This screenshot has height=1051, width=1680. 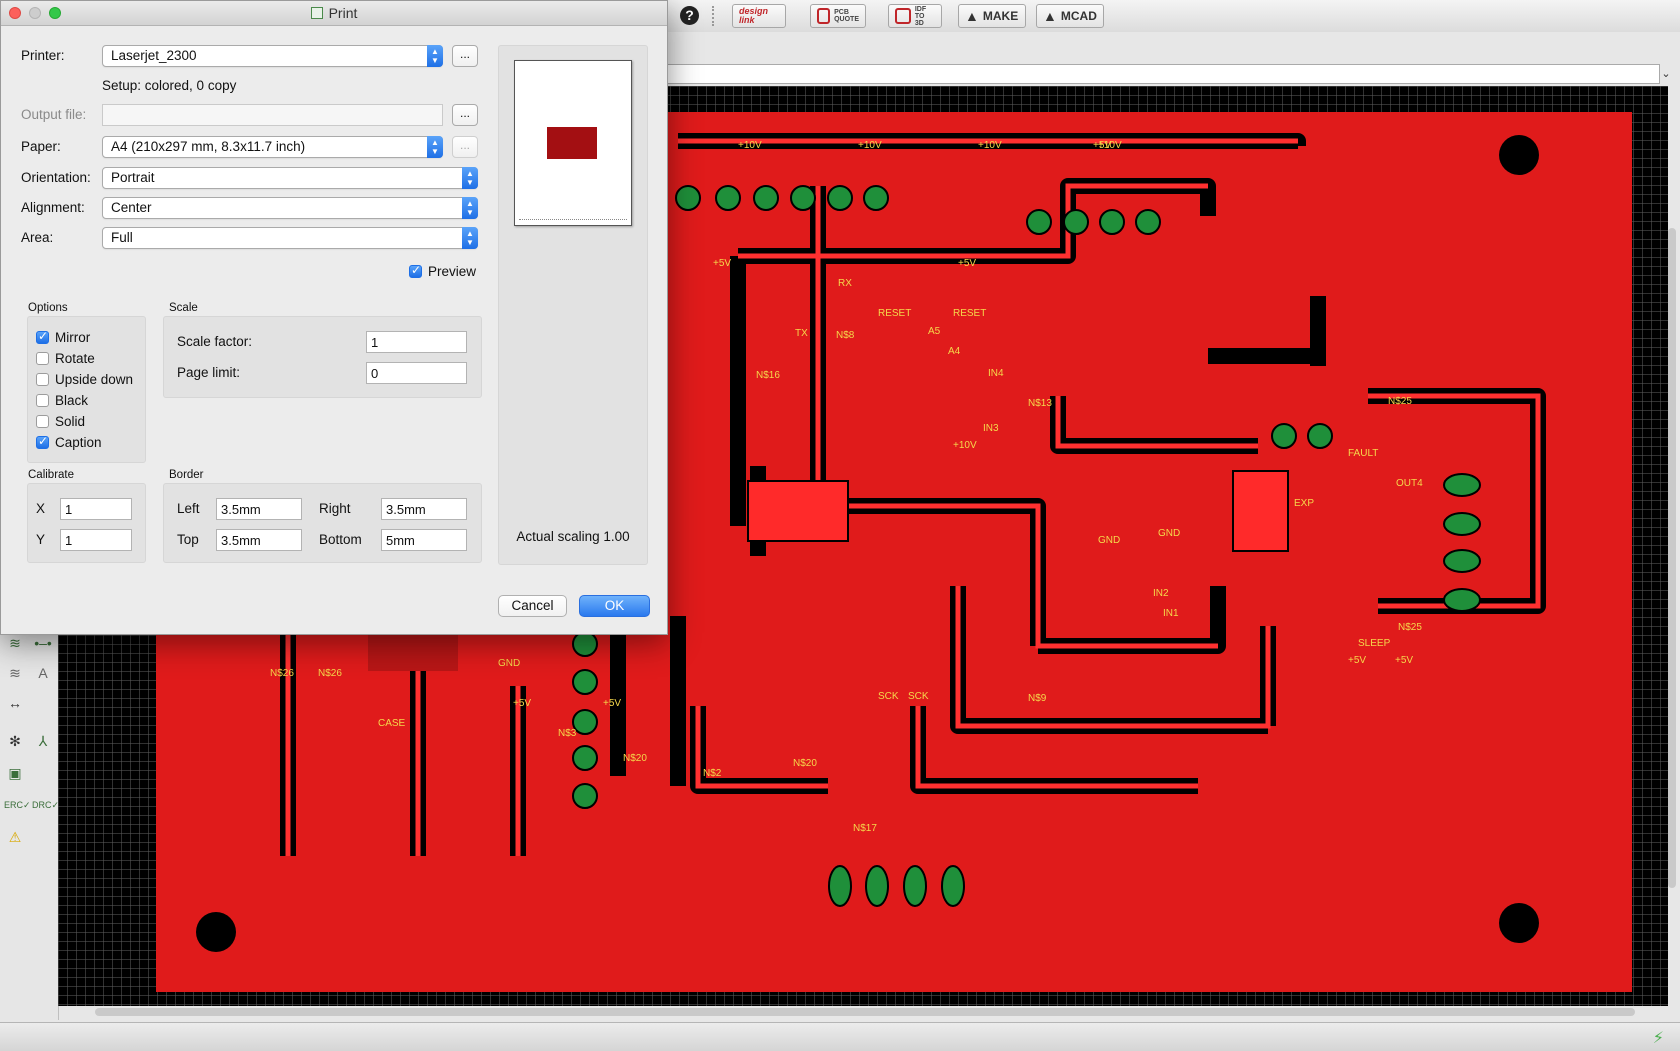 What do you see at coordinates (316, 13) in the screenshot?
I see `printer-icon` at bounding box center [316, 13].